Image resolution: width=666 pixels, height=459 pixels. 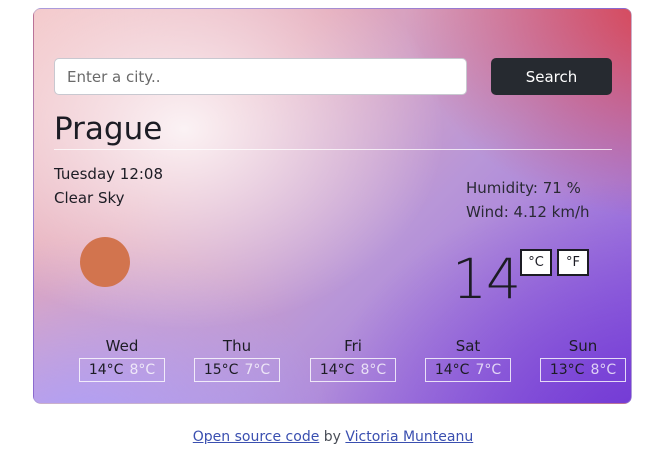 I want to click on wind-speed: Wind: 4.12 km/h, so click(x=528, y=212).